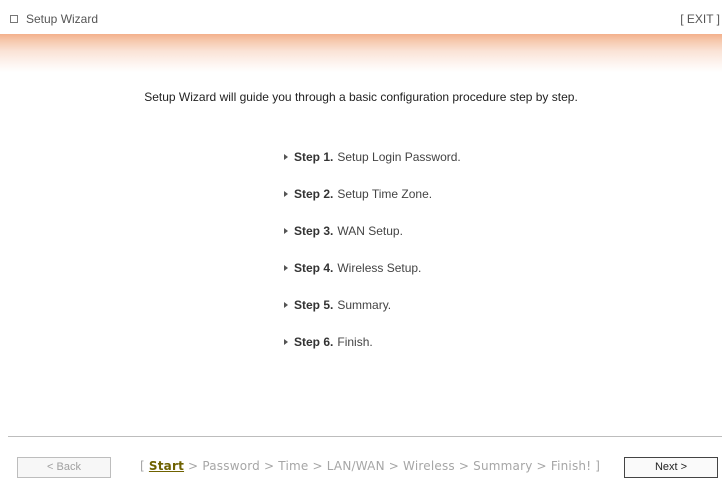  Describe the element at coordinates (355, 466) in the screenshot. I see `breadcrumb-item-lan-wan: LAN/WAN` at that location.